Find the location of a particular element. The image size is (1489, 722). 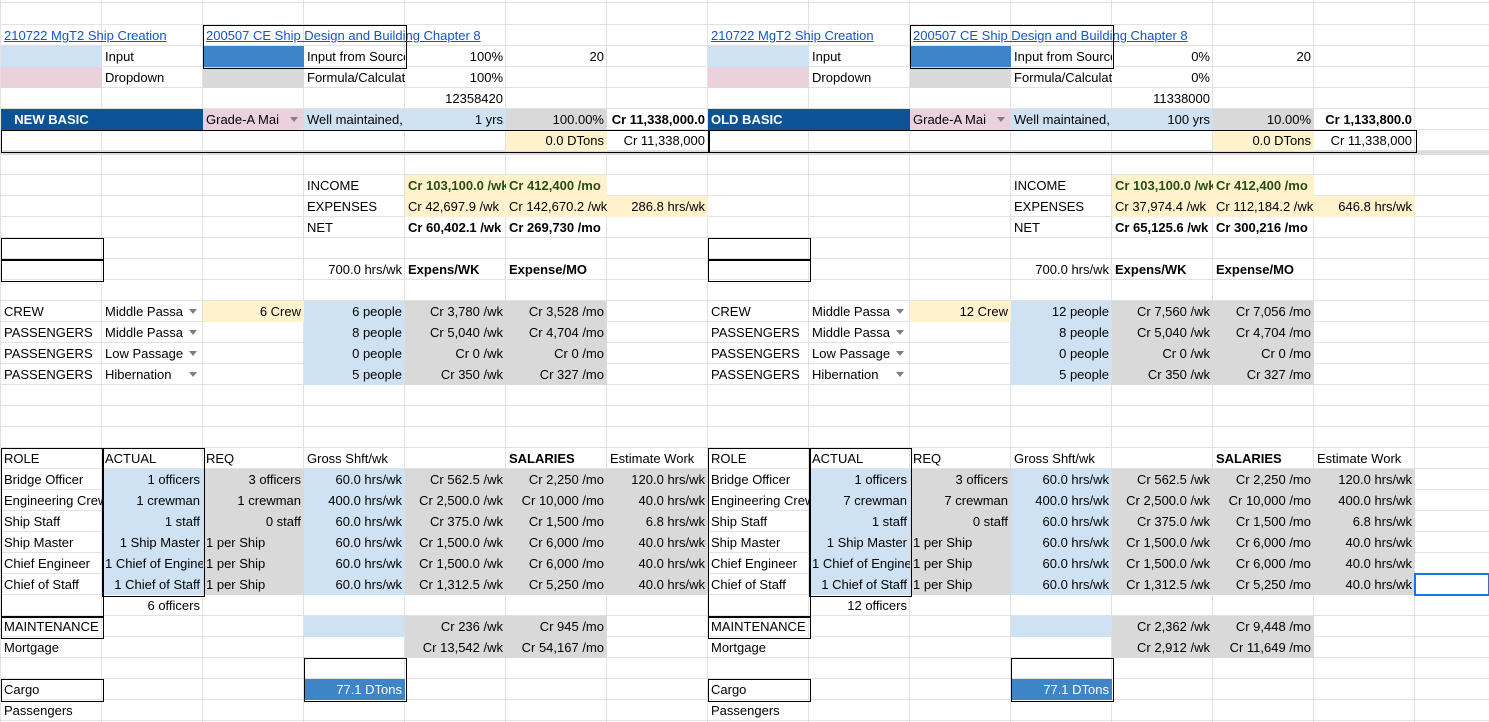

cell-i29: 12 officers is located at coordinates (859, 605).